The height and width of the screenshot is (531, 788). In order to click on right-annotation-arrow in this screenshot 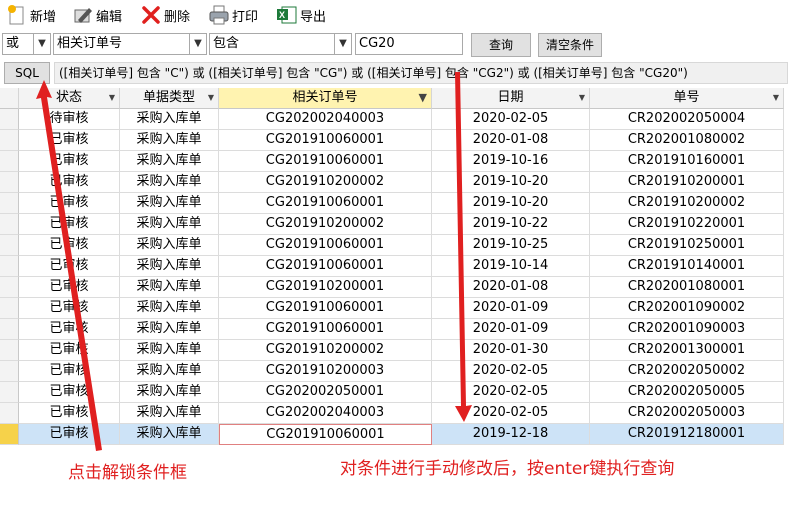, I will do `click(463, 247)`.